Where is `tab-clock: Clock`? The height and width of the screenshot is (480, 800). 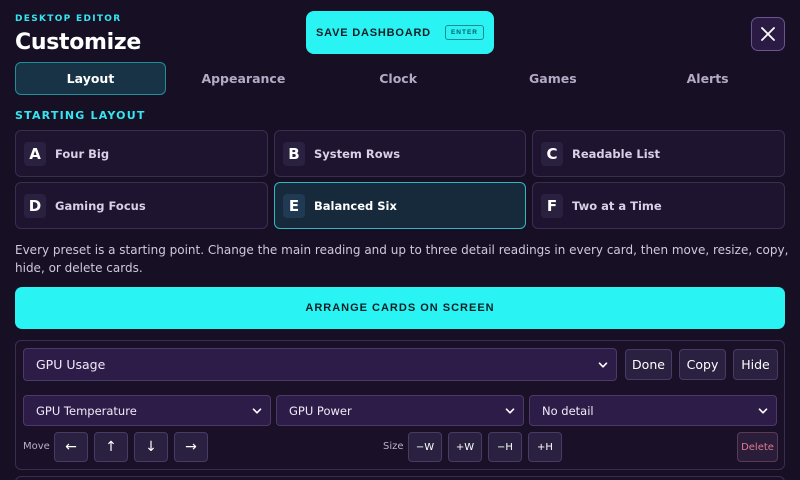
tab-clock: Clock is located at coordinates (398, 78).